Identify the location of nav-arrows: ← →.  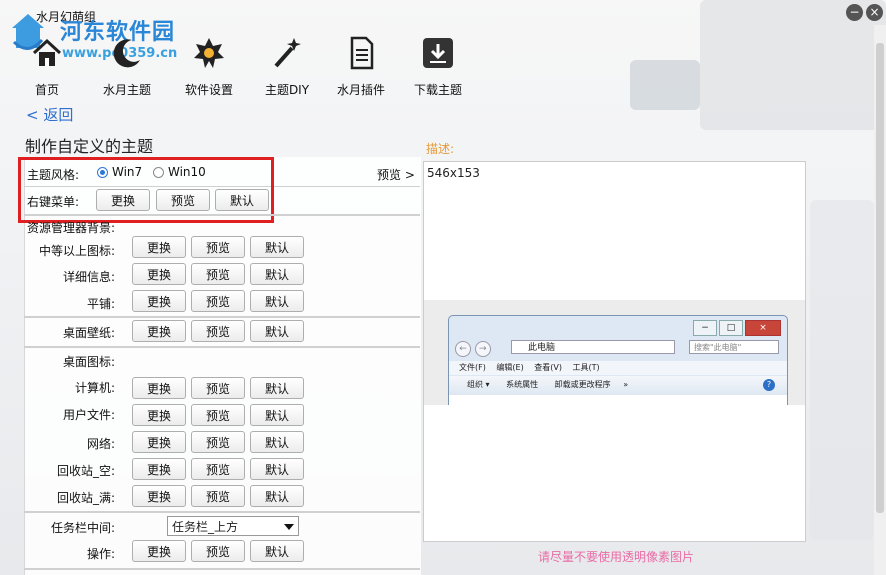
(473, 348).